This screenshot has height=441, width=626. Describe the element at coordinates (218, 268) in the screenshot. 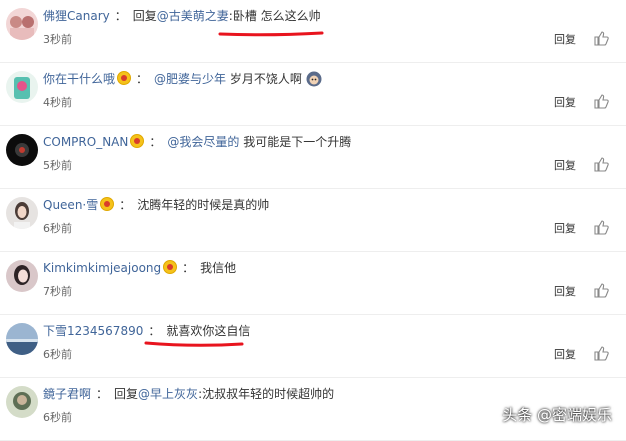

I see `comment-text: 我信他` at that location.